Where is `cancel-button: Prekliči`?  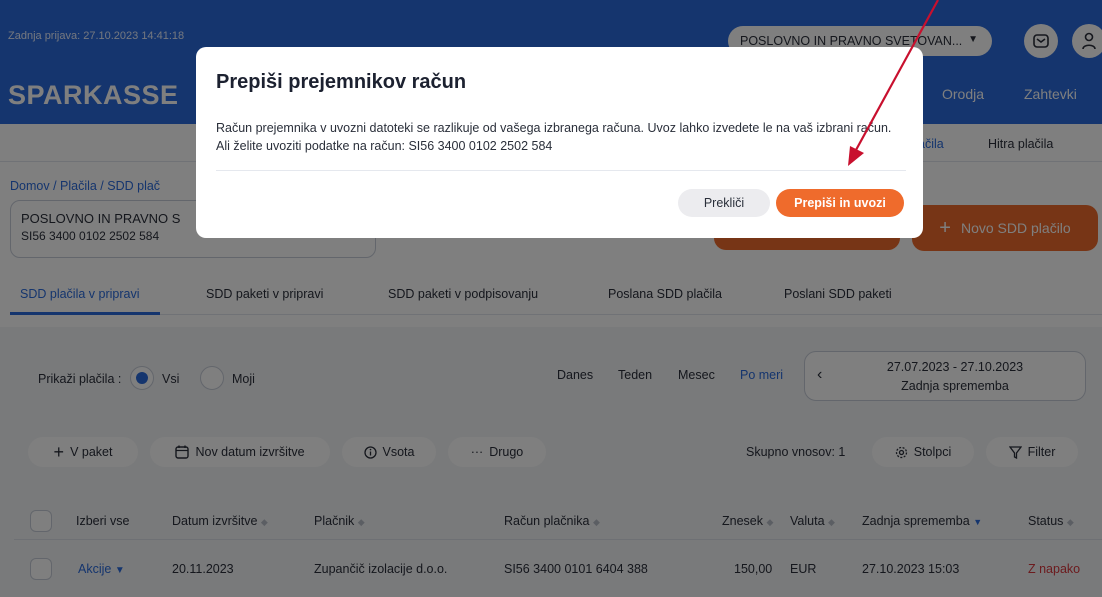 cancel-button: Prekliči is located at coordinates (724, 203).